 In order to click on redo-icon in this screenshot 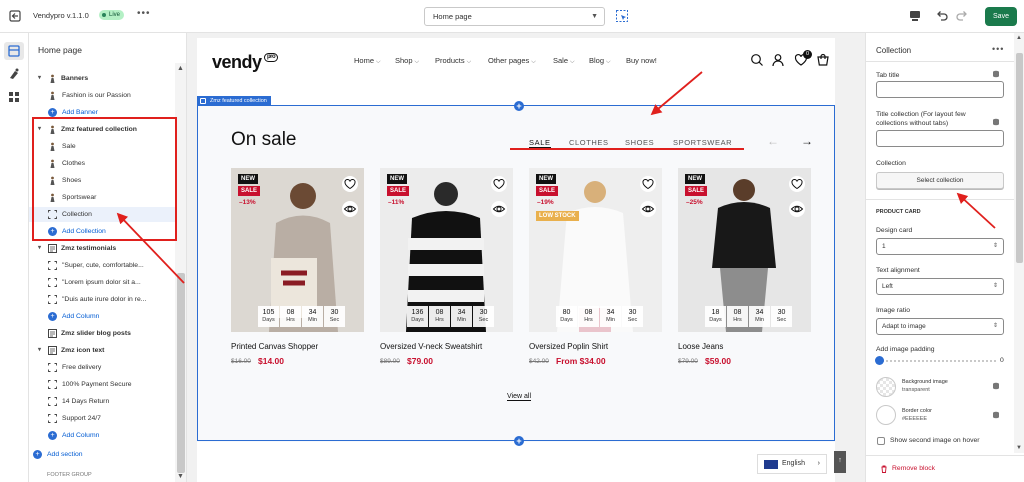, I will do `click(962, 16)`.